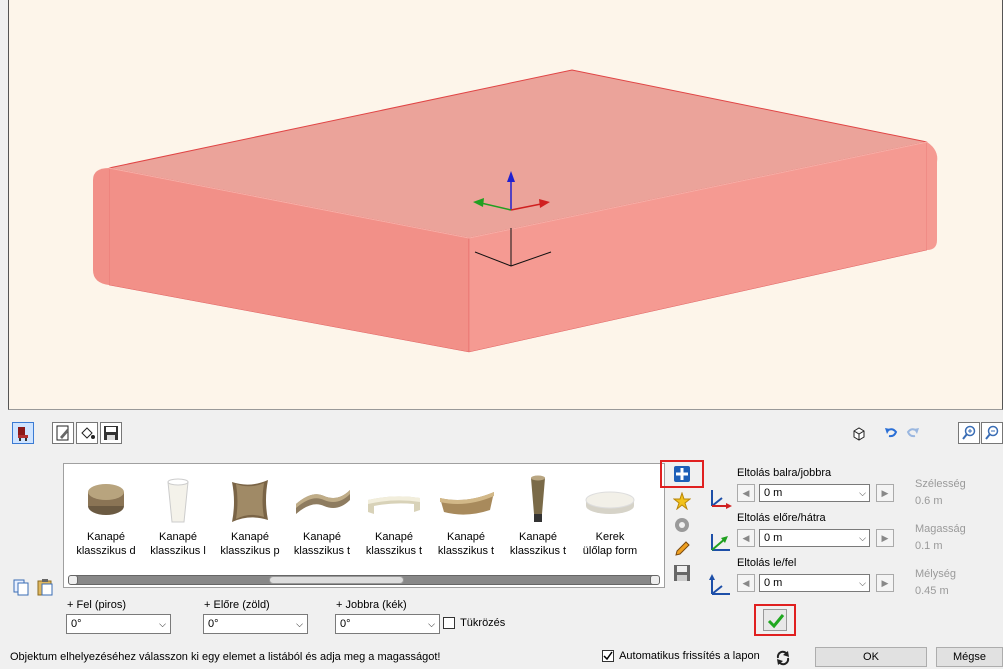 The width and height of the screenshot is (1003, 669). I want to click on main-toolbar, so click(501, 433).